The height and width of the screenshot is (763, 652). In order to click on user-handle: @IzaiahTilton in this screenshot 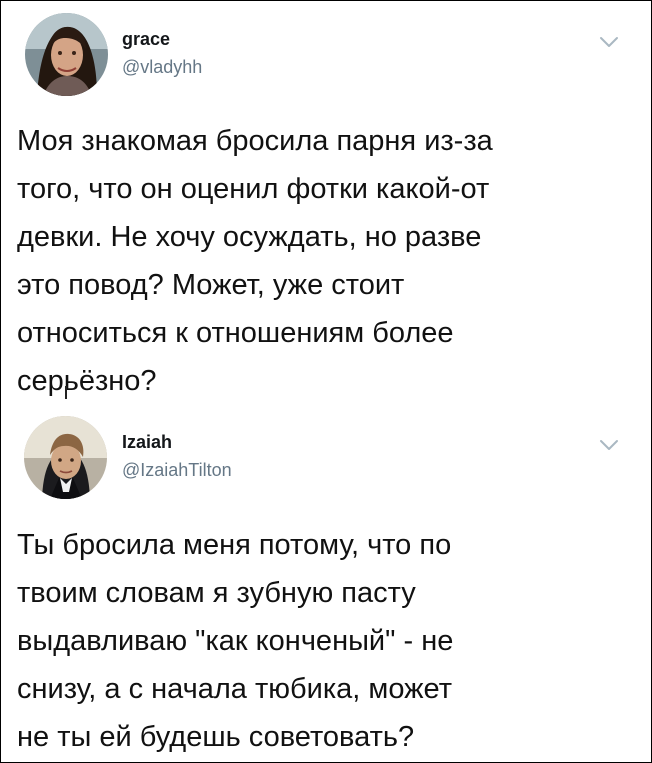, I will do `click(177, 470)`.